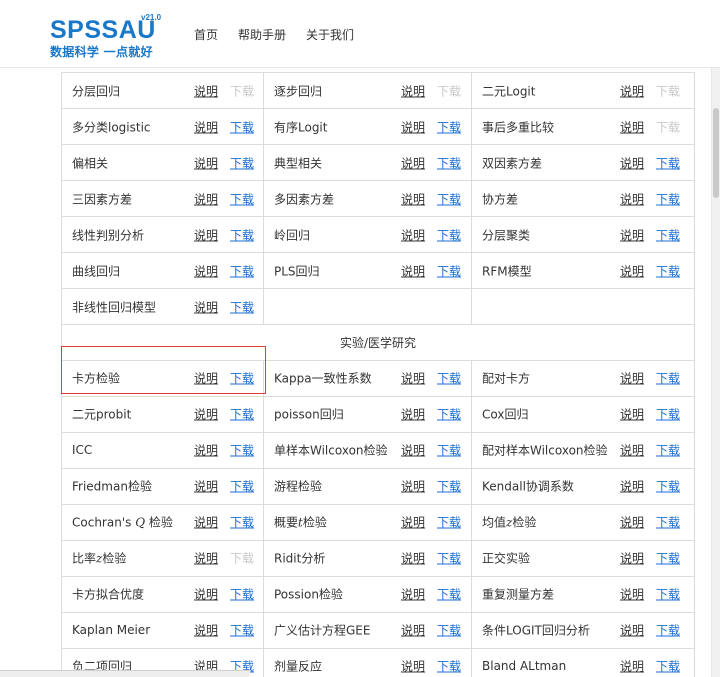  I want to click on method-cell: Friedman检验 说明 下载, so click(162, 486).